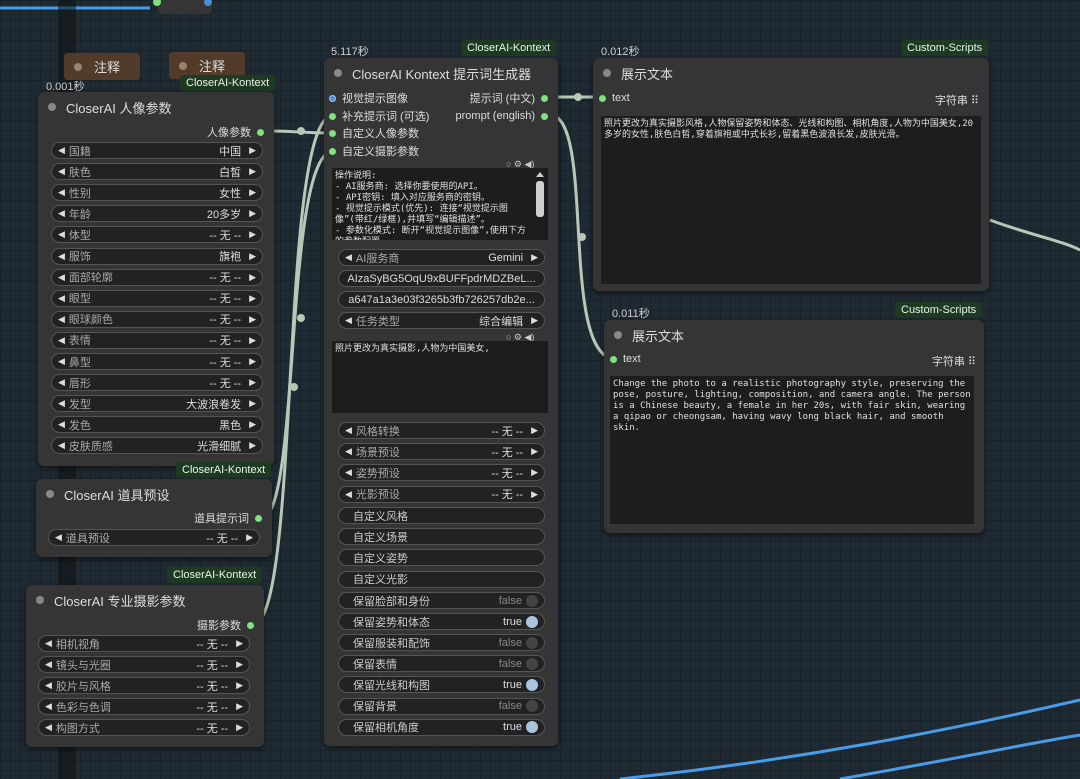  I want to click on annotation-node: 注释, so click(102, 66).